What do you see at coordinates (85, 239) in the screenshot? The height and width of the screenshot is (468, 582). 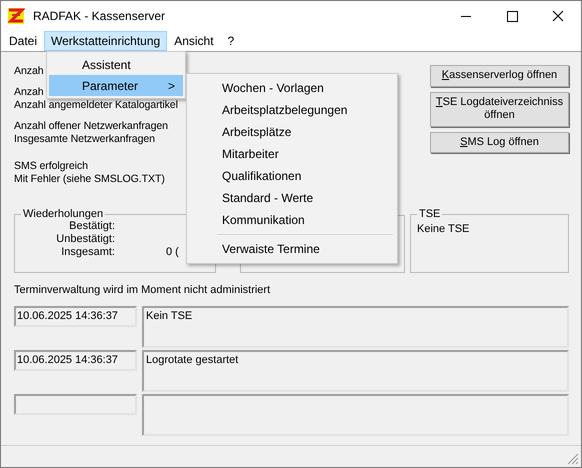 I see `repeat-label: Unbestätigt:` at bounding box center [85, 239].